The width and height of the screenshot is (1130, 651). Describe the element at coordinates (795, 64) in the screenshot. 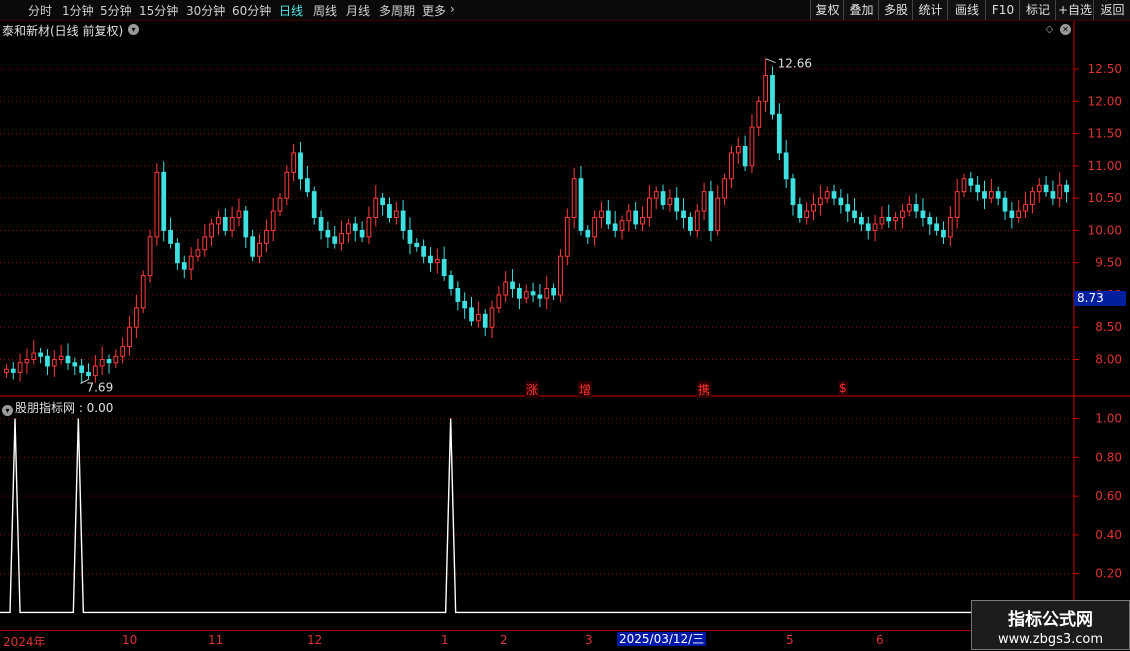

I see `high-label: 12.66` at that location.